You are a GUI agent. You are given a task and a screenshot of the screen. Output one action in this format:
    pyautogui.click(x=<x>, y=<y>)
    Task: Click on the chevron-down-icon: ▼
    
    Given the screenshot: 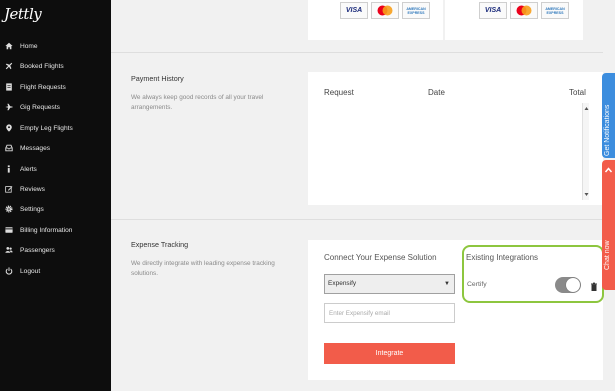 What is the action you would take?
    pyautogui.click(x=447, y=284)
    